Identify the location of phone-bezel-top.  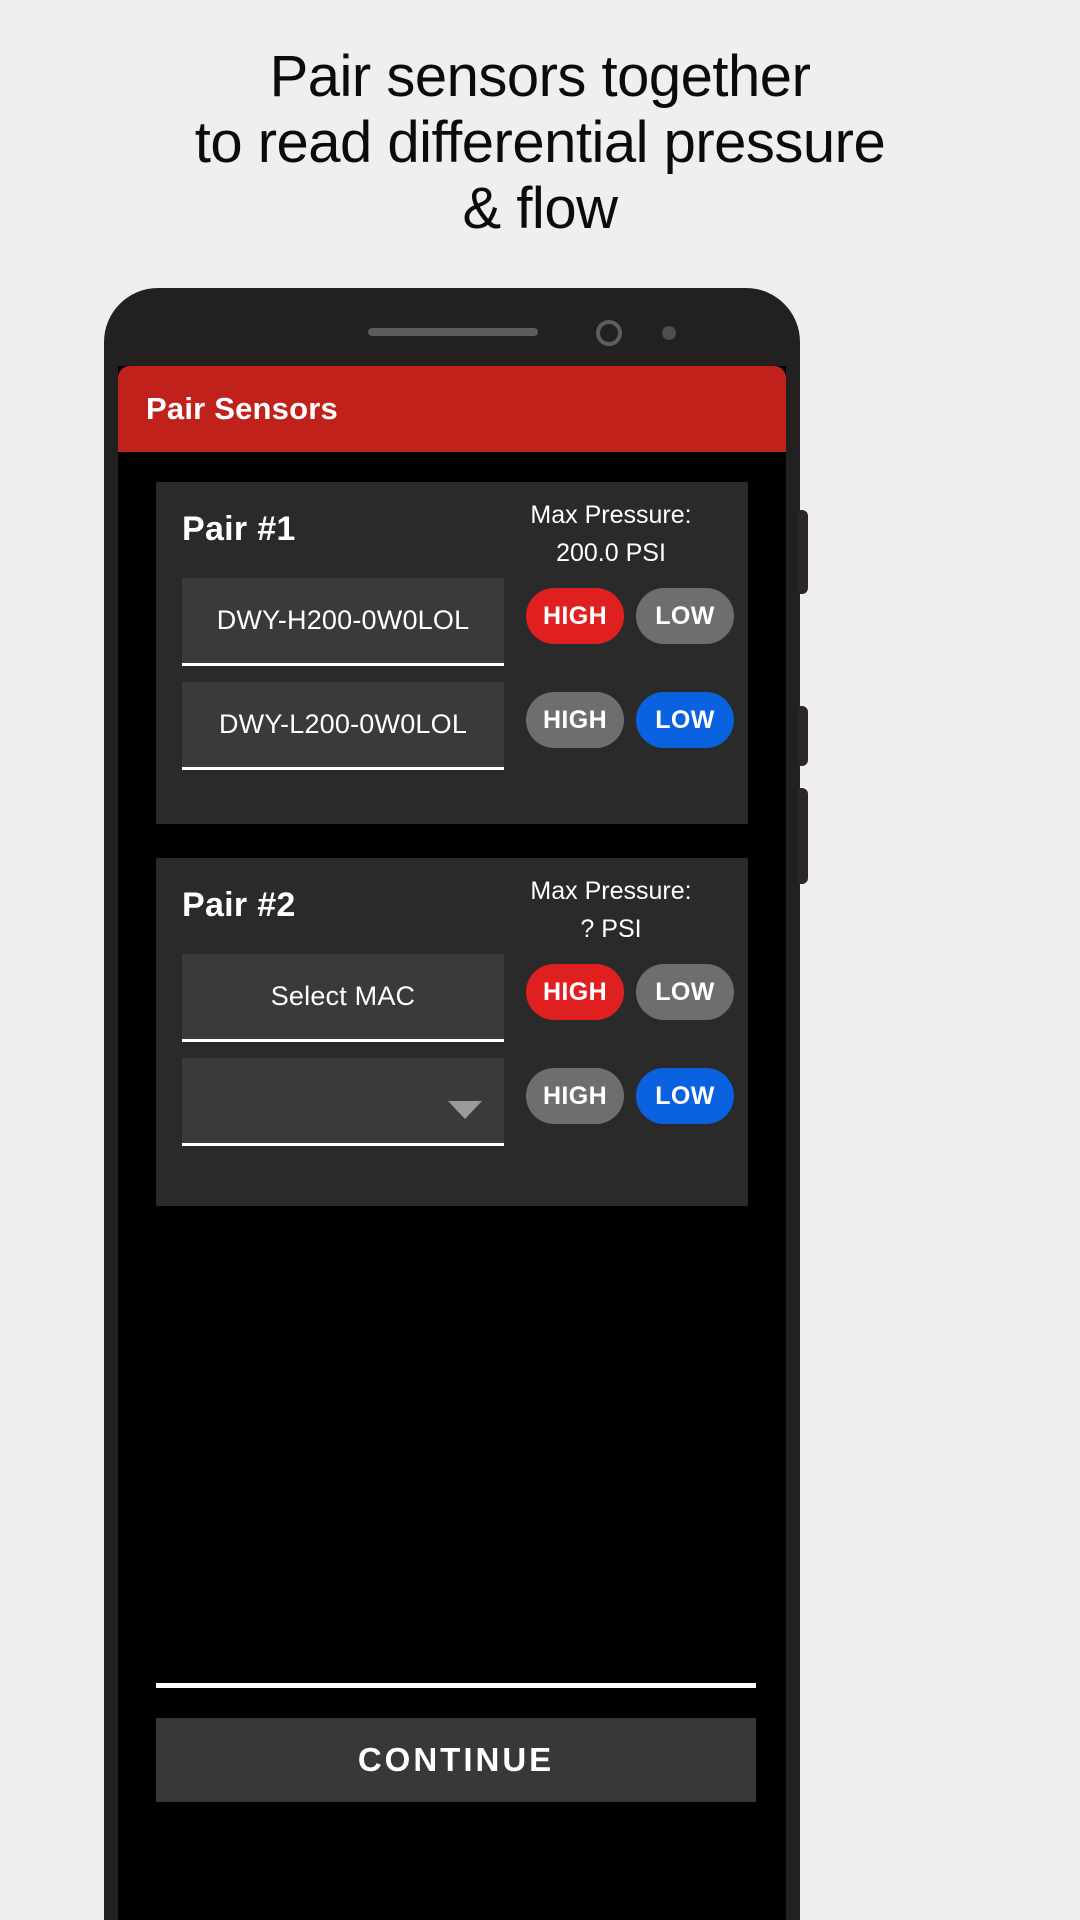
(452, 329).